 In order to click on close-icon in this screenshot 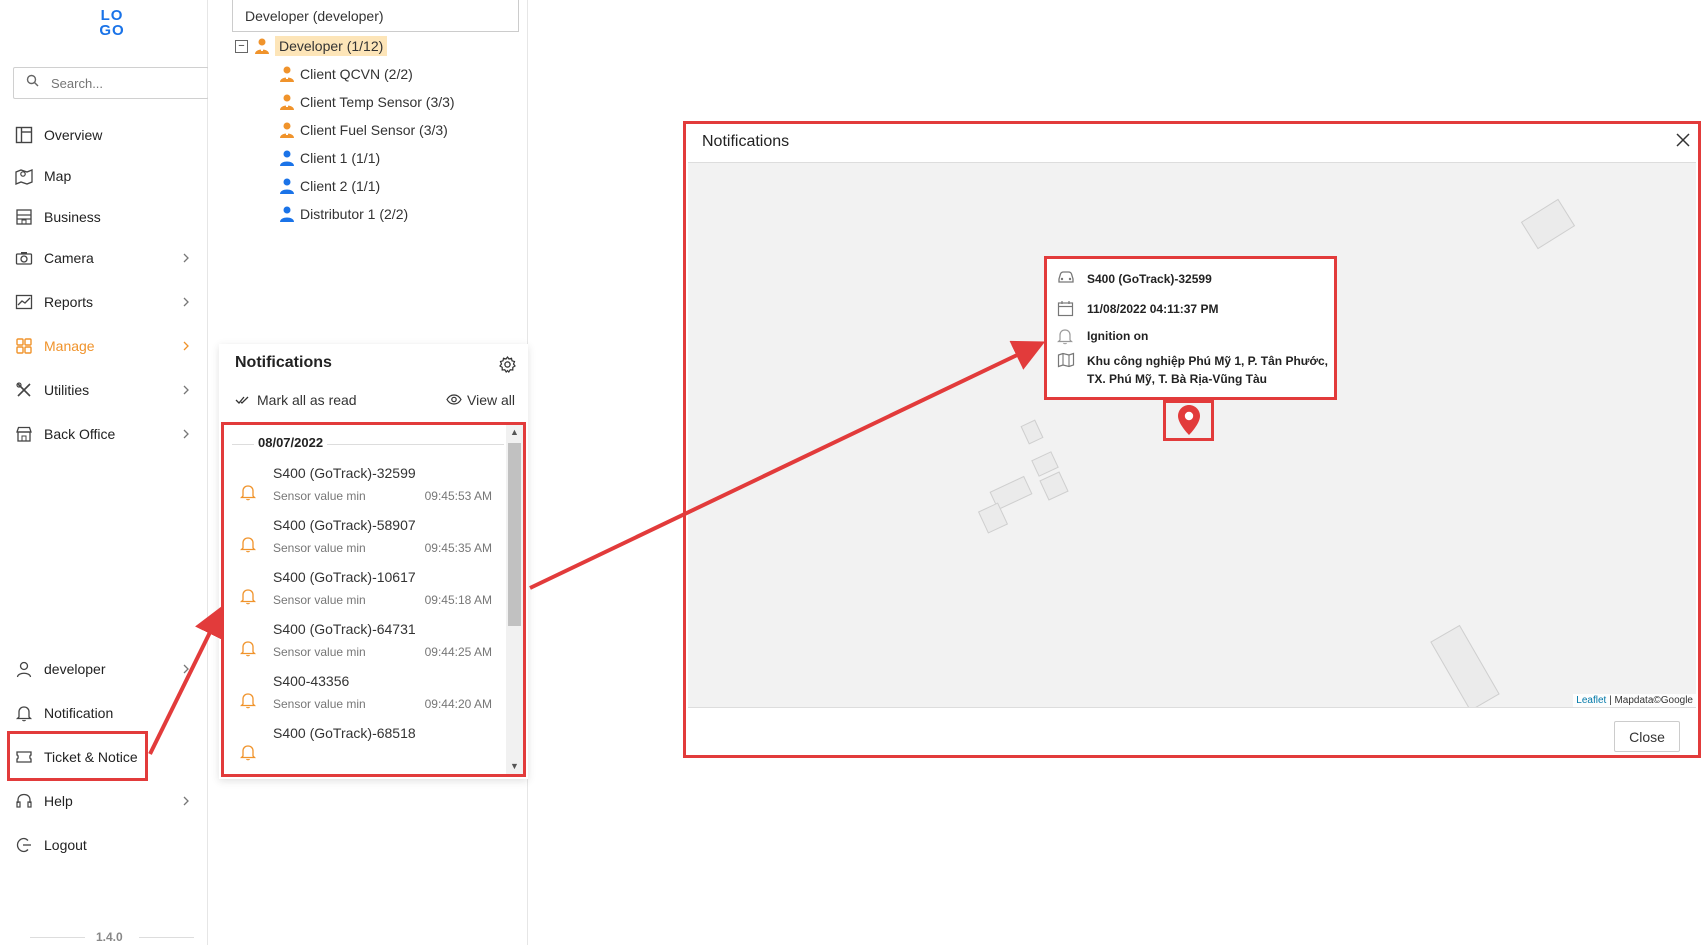, I will do `click(1683, 141)`.